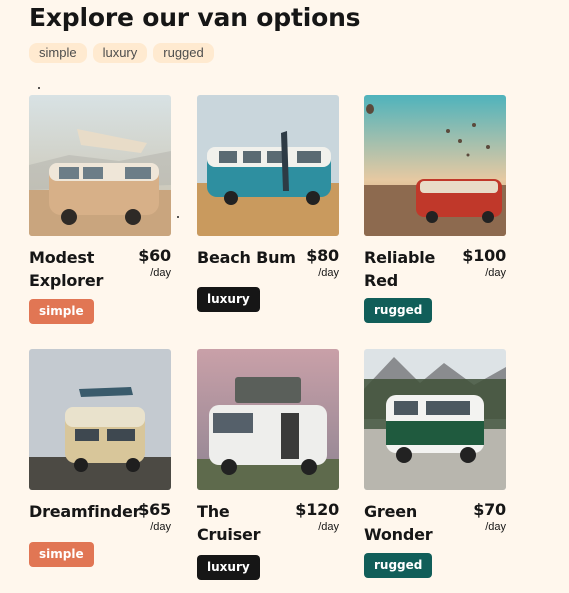 Image resolution: width=569 pixels, height=593 pixels. I want to click on van-price: $60, so click(154, 255).